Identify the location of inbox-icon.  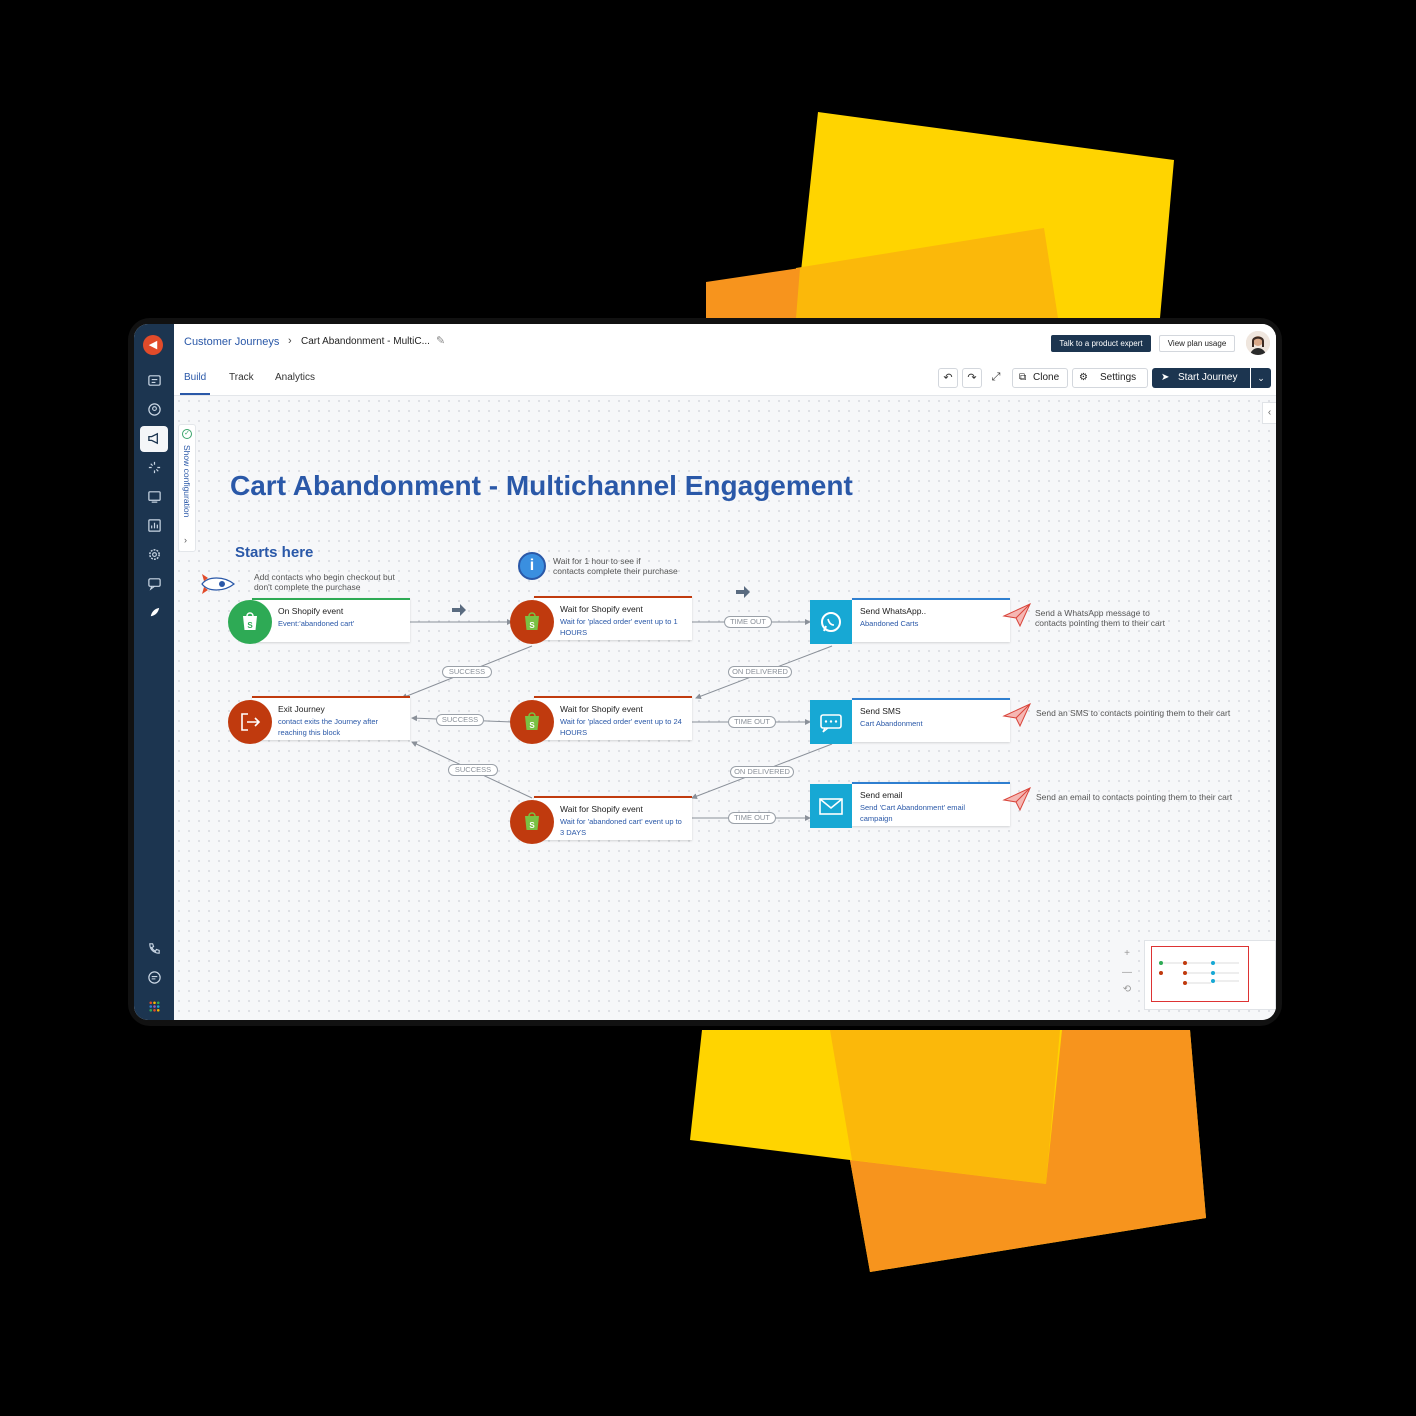
(154, 381).